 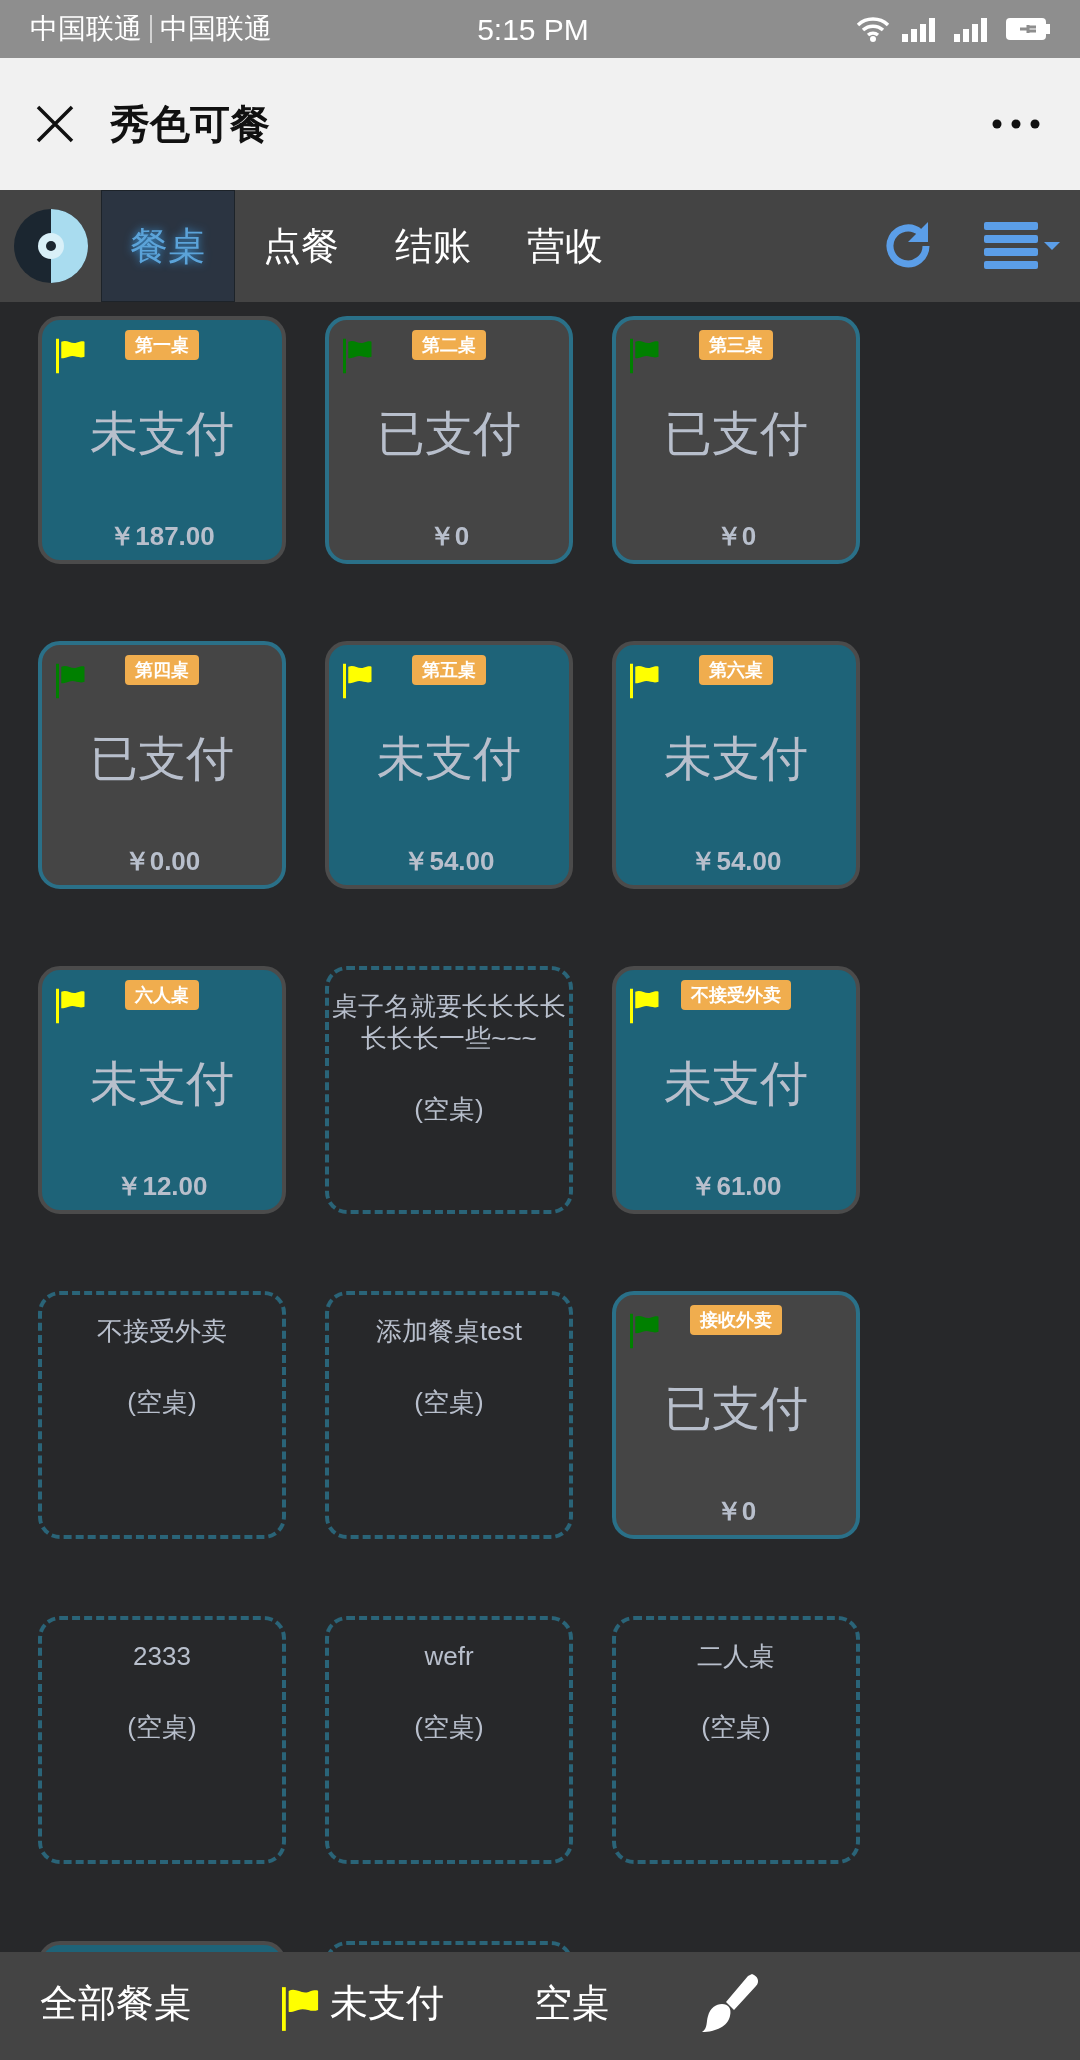 What do you see at coordinates (736, 1186) in the screenshot?
I see `table-amount: ￥61.00` at bounding box center [736, 1186].